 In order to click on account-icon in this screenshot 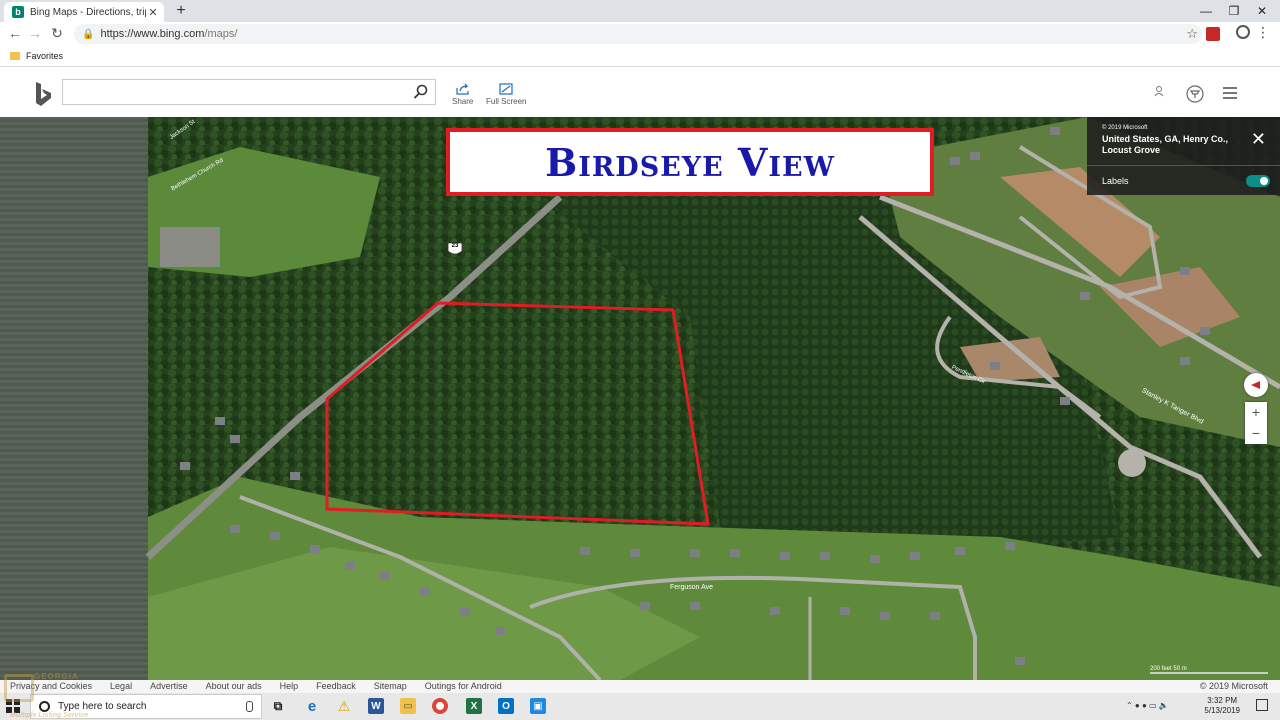, I will do `click(1159, 91)`.